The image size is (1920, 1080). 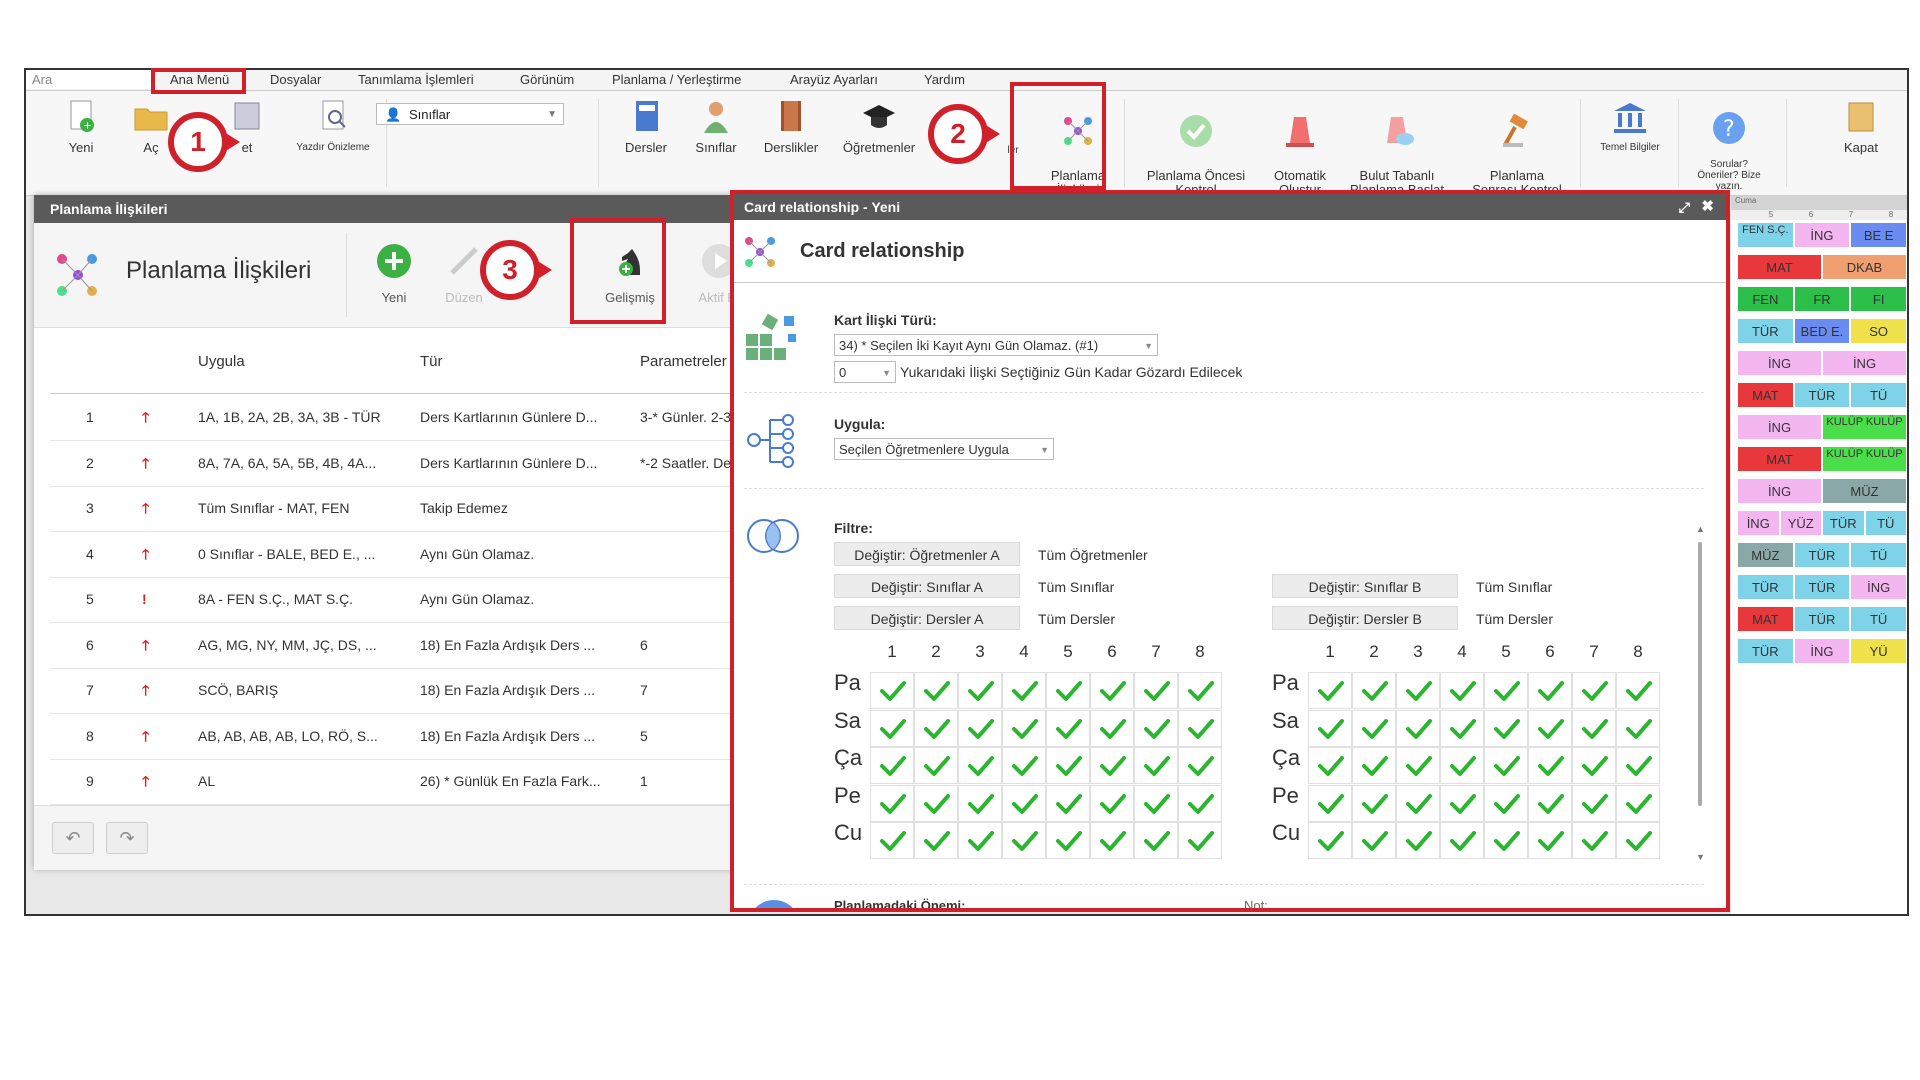 What do you see at coordinates (834, 80) in the screenshot?
I see `menu-arayuz: Arayüz Ayarları` at bounding box center [834, 80].